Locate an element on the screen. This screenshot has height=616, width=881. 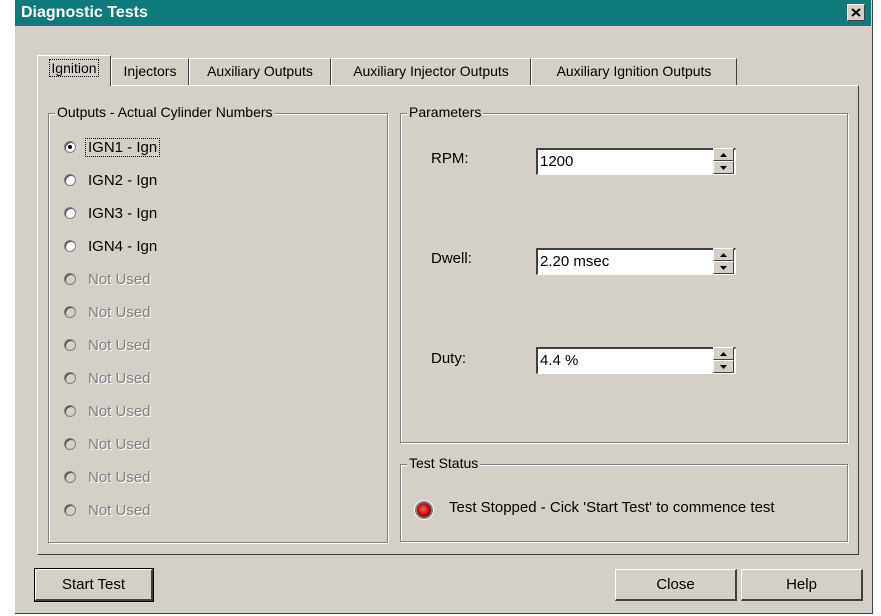
output-label: IGN4 - Ign is located at coordinates (123, 246).